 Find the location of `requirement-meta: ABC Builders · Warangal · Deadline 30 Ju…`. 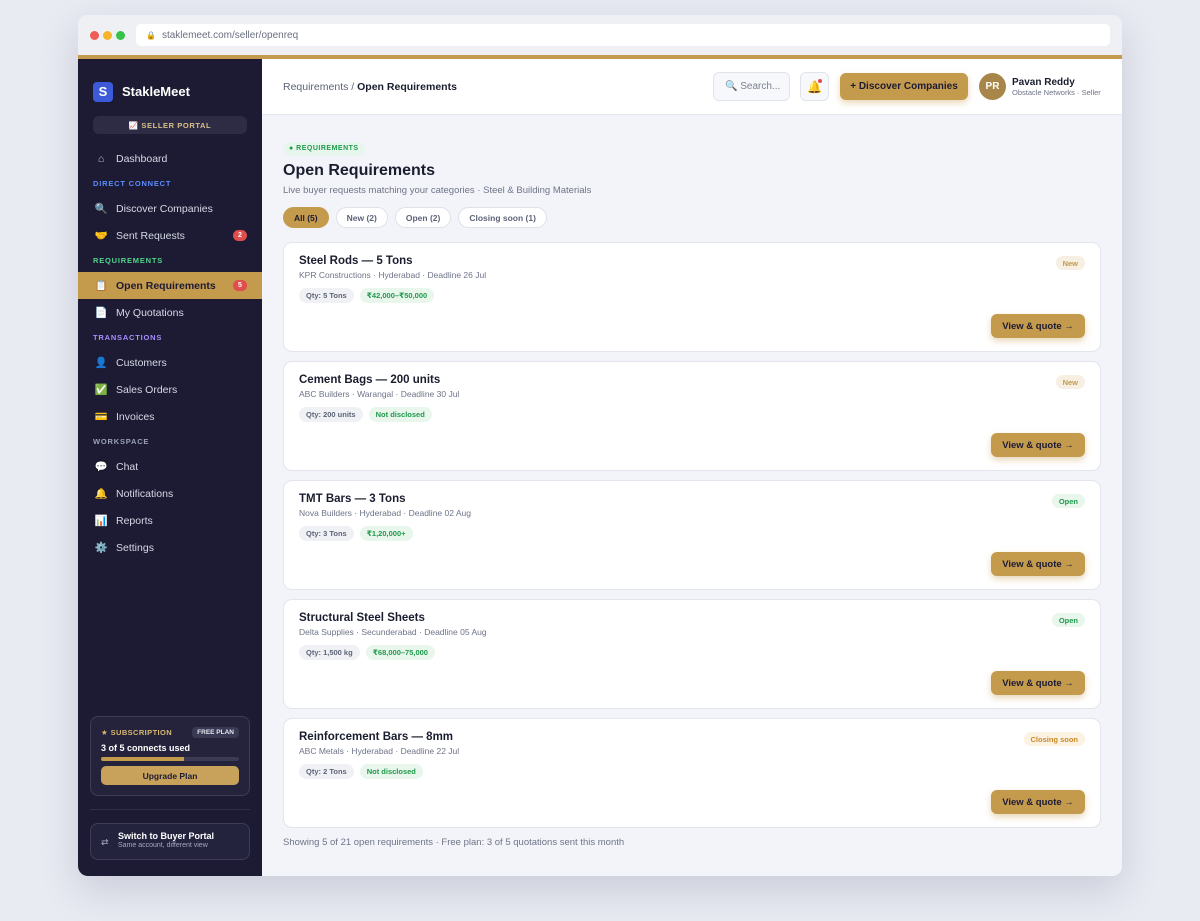

requirement-meta: ABC Builders · Warangal · Deadline 30 Ju… is located at coordinates (379, 394).